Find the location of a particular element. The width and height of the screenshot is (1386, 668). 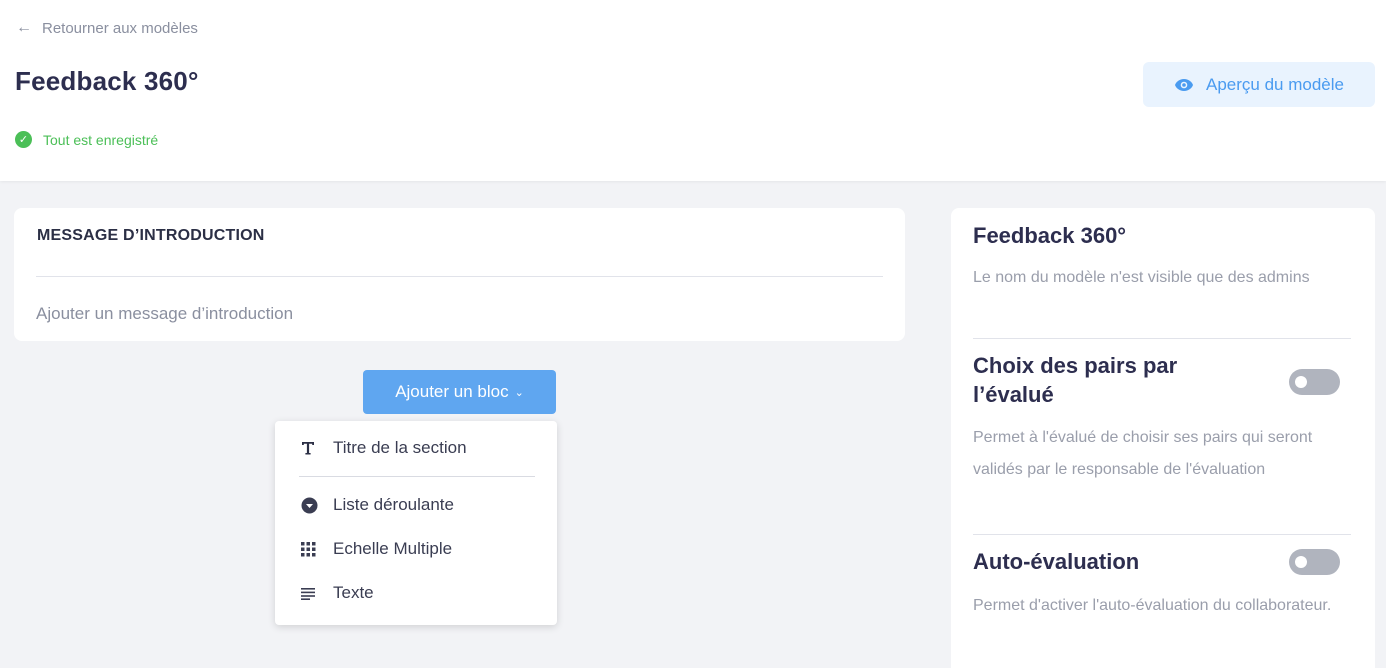

menu-item-multiple-scale: Echelle Multiple is located at coordinates (376, 549).